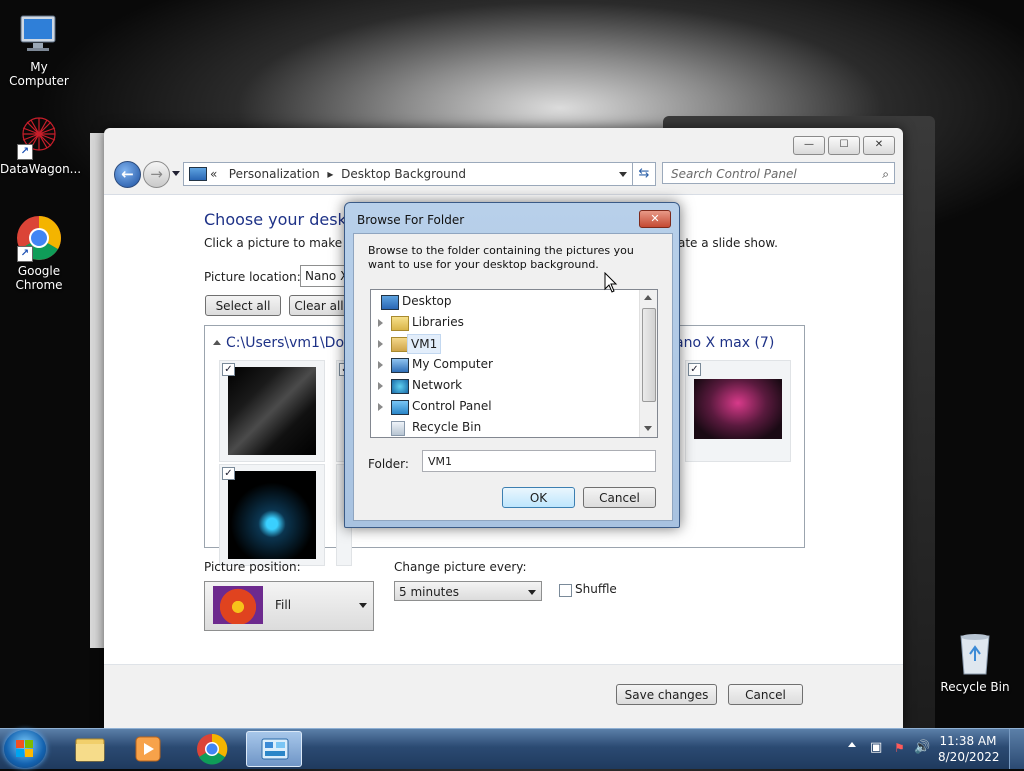 The image size is (1024, 771). Describe the element at coordinates (176, 173) in the screenshot. I see `recent-pages-dropdown-icon` at that location.